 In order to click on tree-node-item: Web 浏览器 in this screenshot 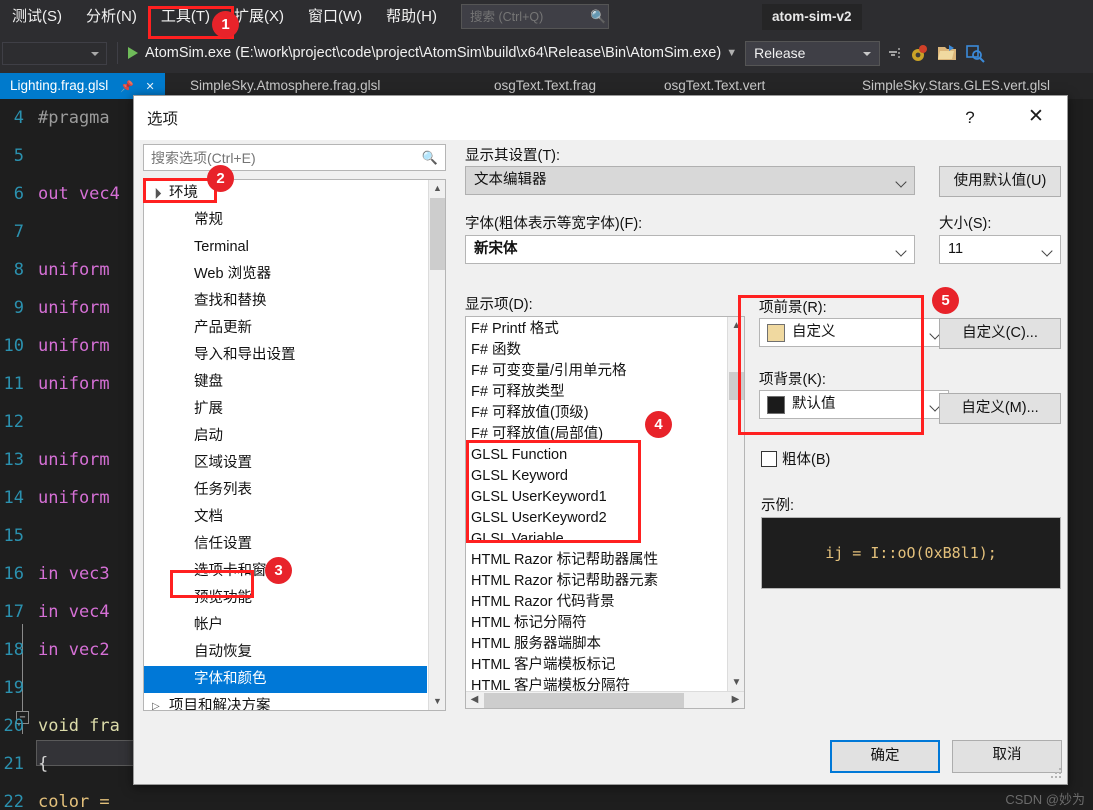, I will do `click(285, 274)`.